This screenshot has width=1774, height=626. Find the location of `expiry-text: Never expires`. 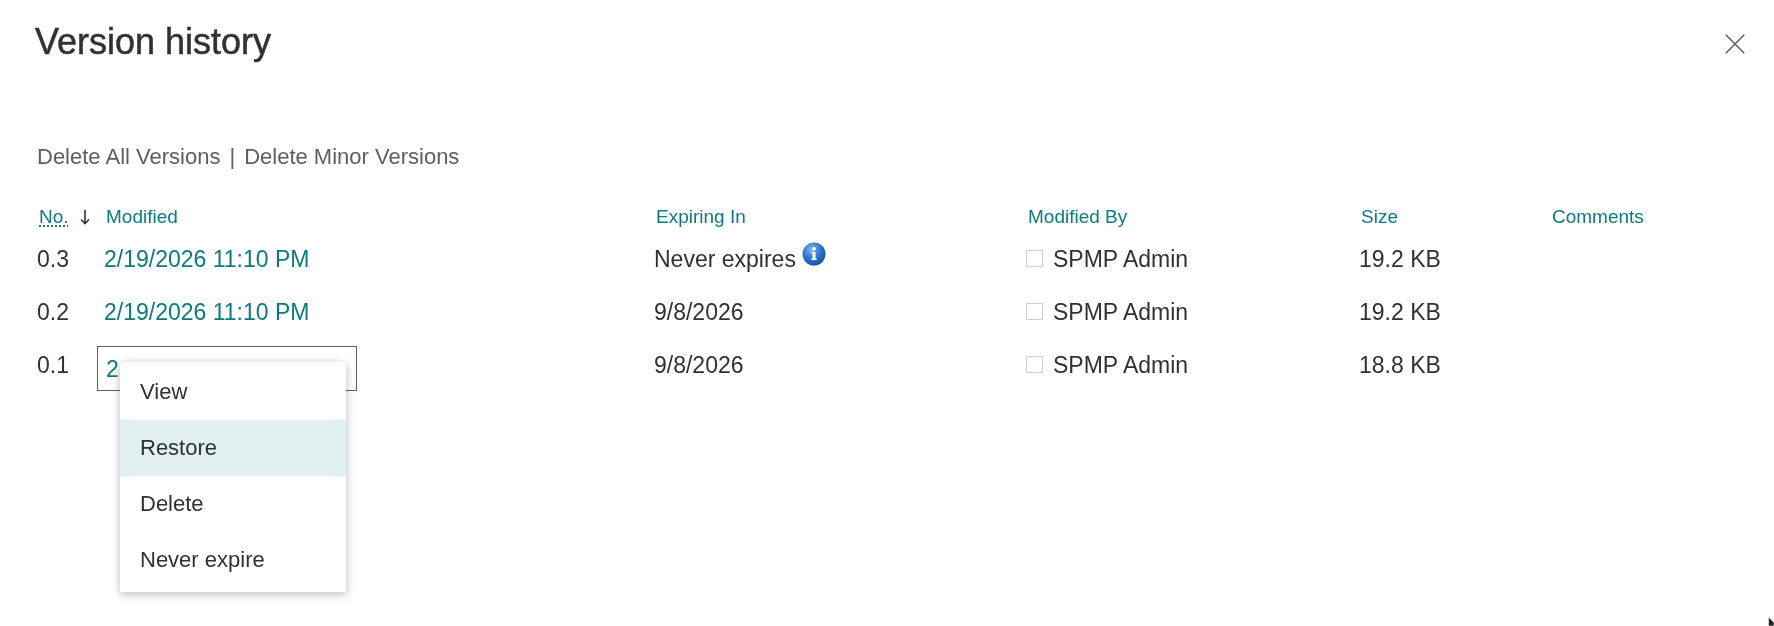

expiry-text: Never expires is located at coordinates (725, 258).